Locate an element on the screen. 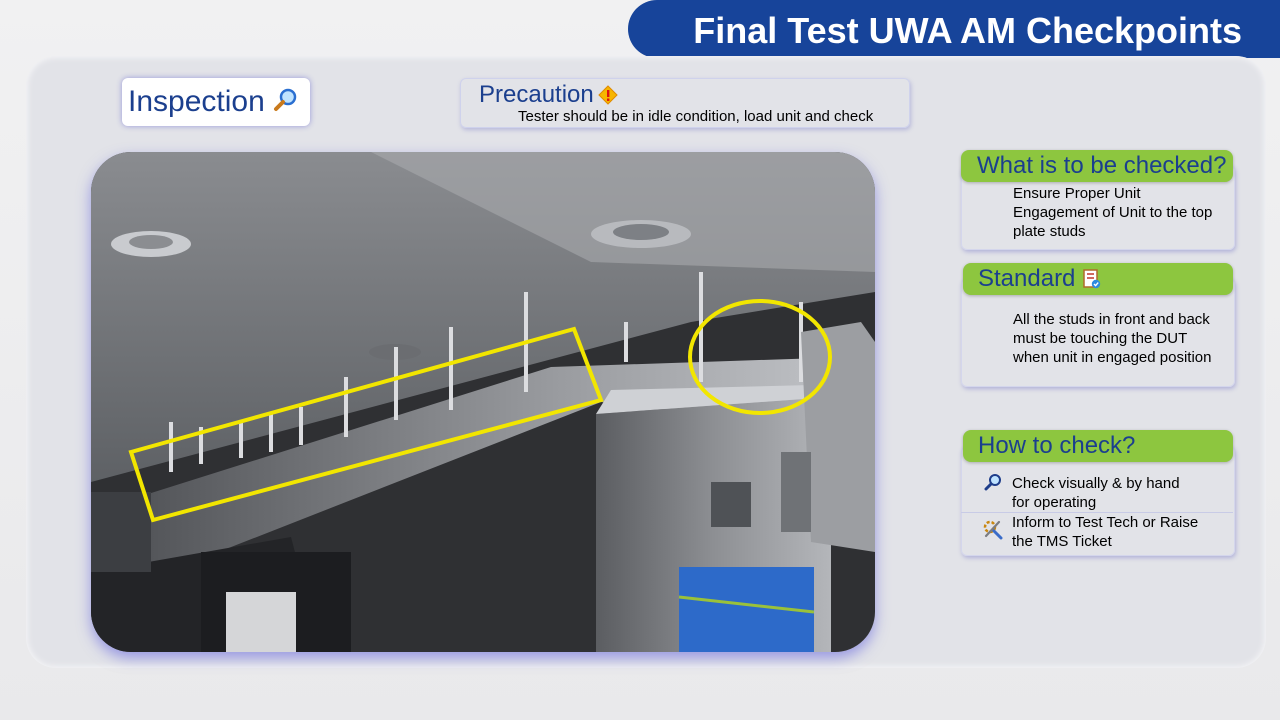 Image resolution: width=1280 pixels, height=720 pixels. what-to-check-header: What is to be checked? is located at coordinates (1097, 166).